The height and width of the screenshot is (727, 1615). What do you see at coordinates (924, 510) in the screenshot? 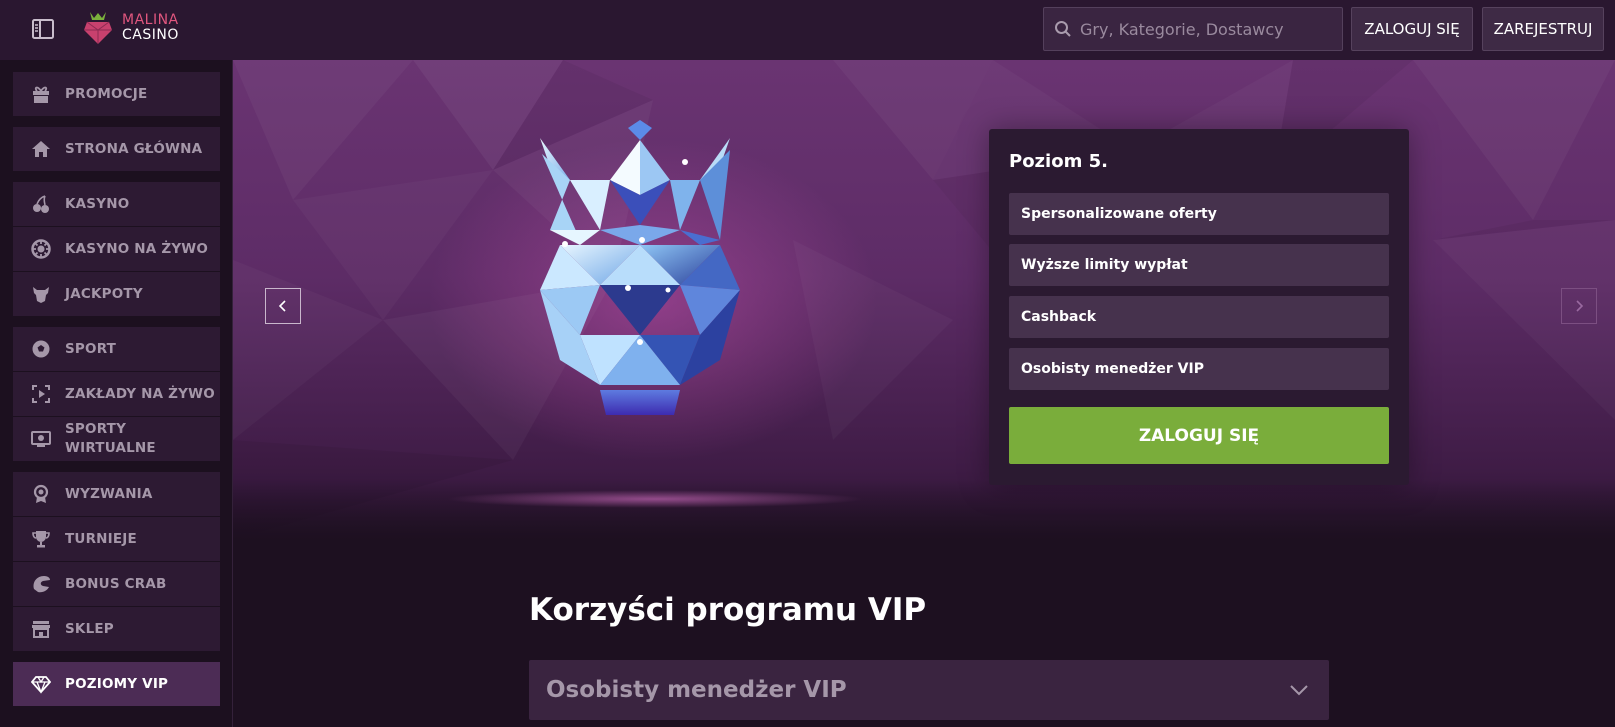
I see `hero-bottom-fade` at bounding box center [924, 510].